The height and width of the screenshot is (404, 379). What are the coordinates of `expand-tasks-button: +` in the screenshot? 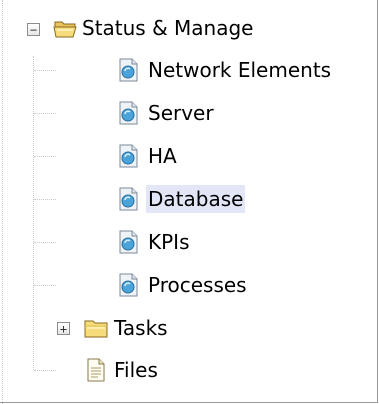 It's located at (63, 328).